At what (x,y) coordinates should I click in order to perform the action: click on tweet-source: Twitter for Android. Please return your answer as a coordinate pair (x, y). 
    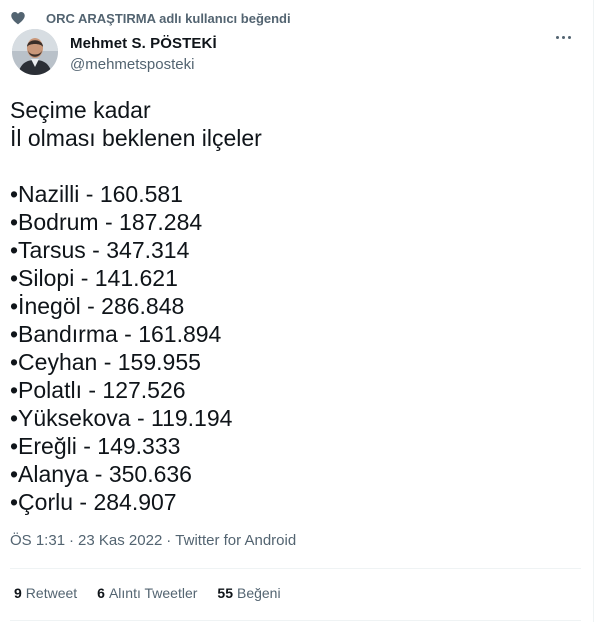
    Looking at the image, I should click on (235, 540).